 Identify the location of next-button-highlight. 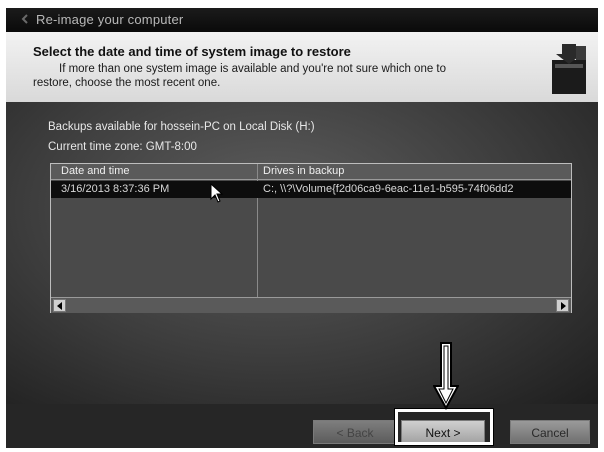
(444, 427).